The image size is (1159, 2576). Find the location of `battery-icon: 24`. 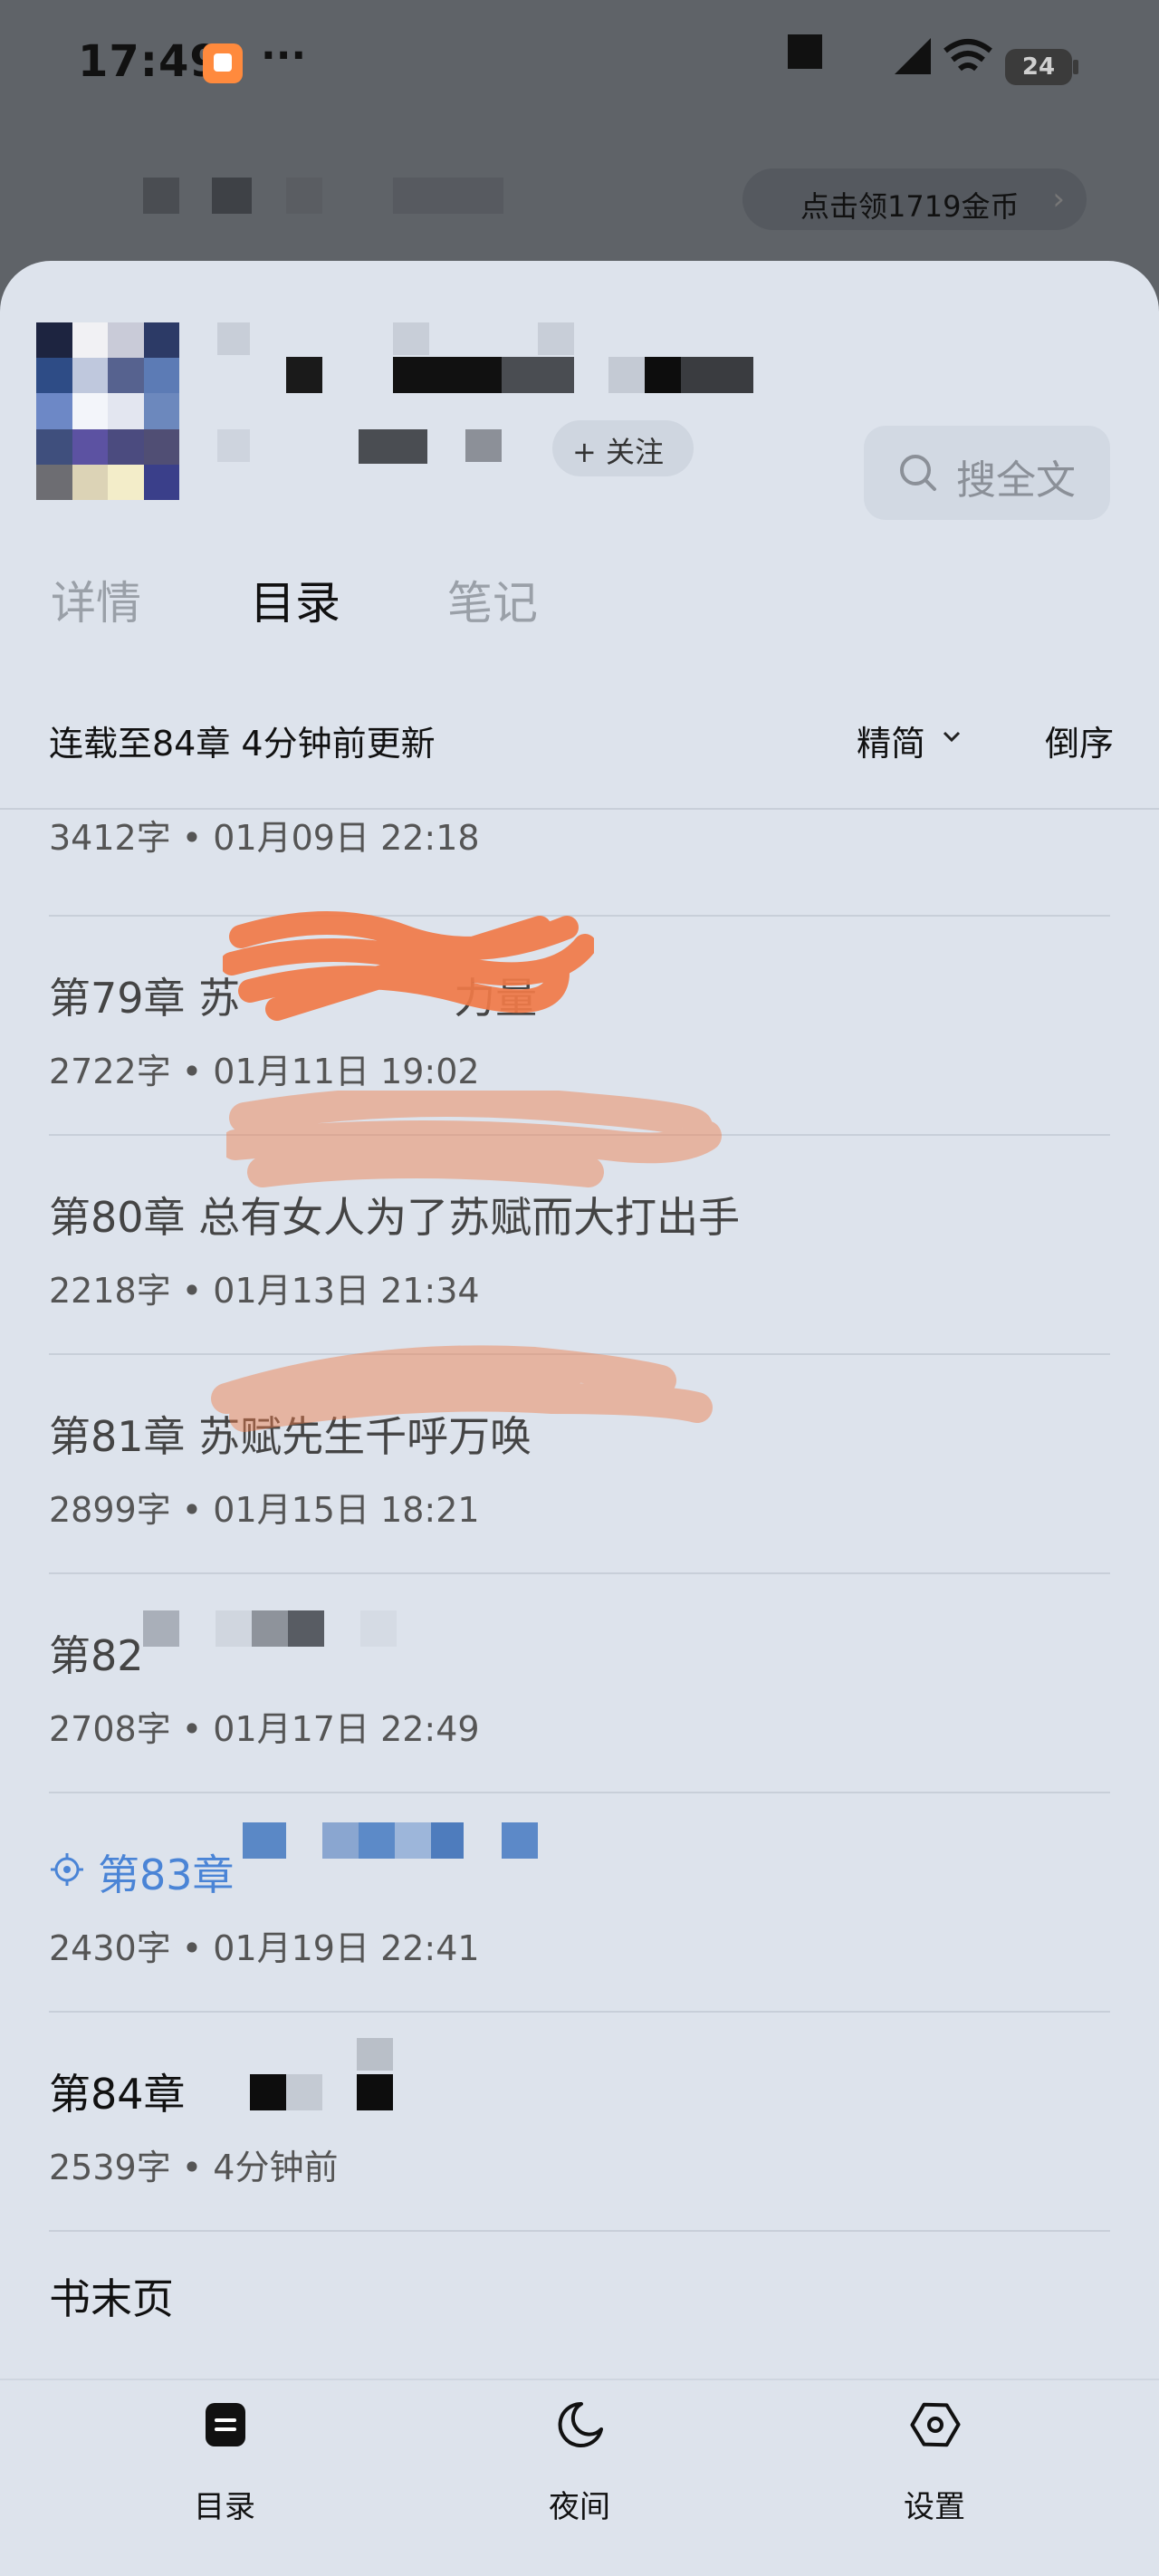

battery-icon: 24 is located at coordinates (1041, 67).